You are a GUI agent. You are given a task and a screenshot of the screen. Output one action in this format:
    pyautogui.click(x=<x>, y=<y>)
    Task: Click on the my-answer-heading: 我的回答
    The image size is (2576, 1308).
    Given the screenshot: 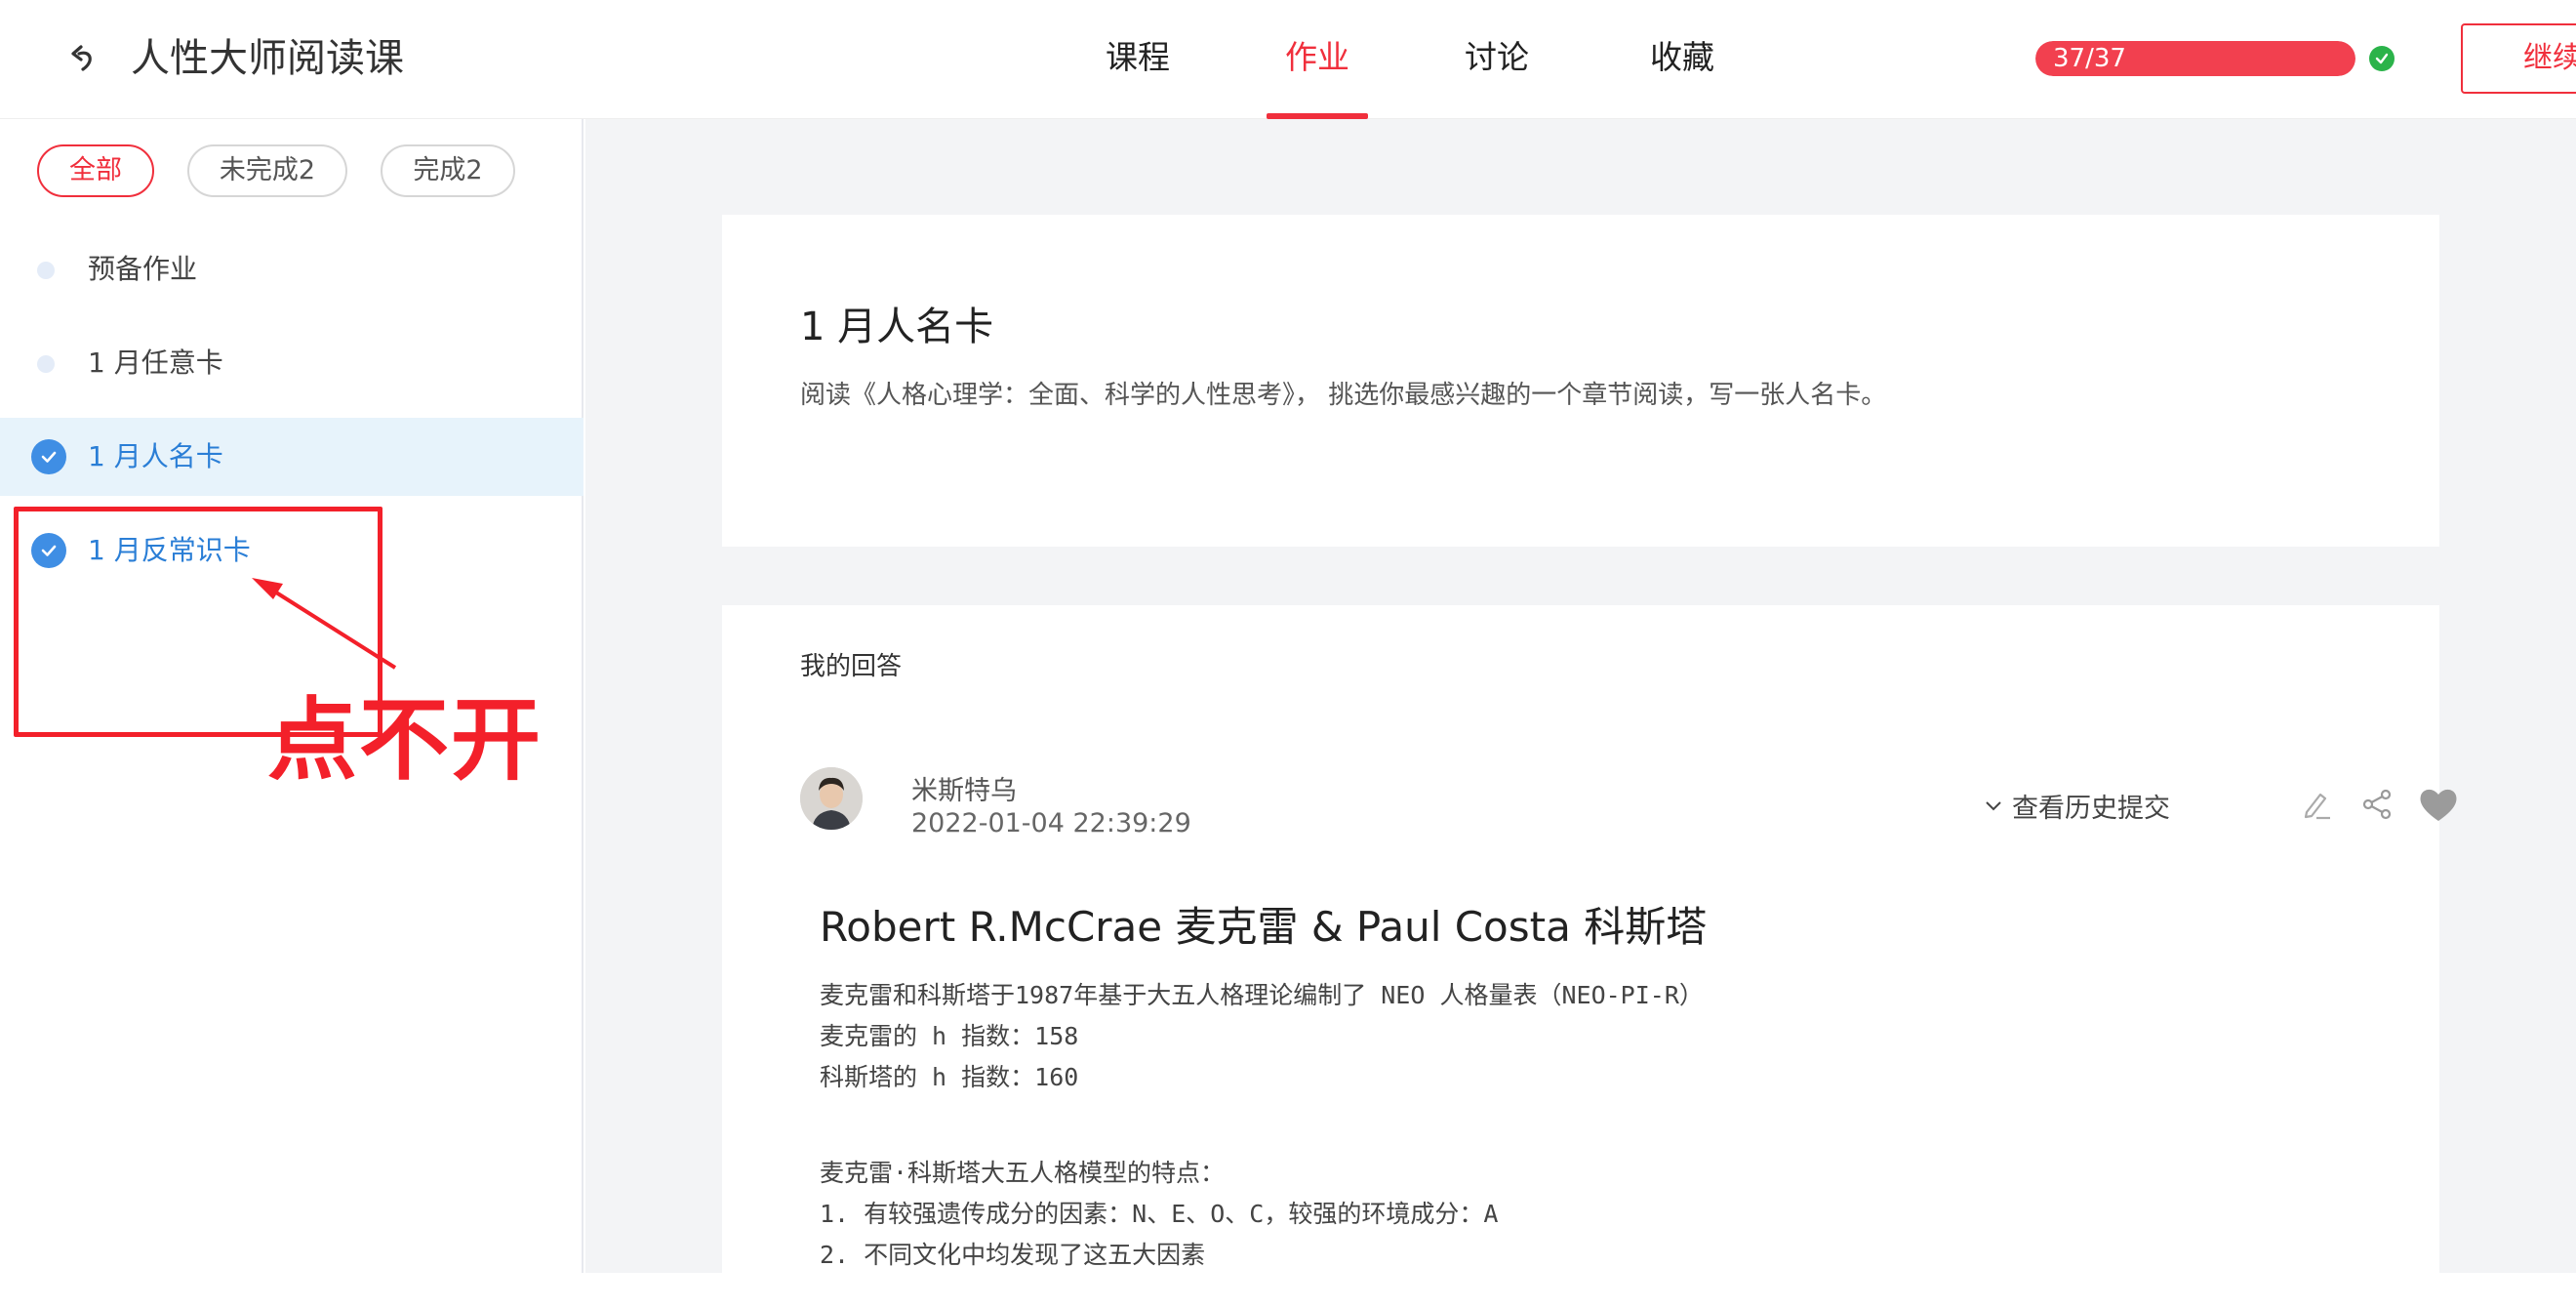 What is the action you would take?
    pyautogui.click(x=851, y=666)
    